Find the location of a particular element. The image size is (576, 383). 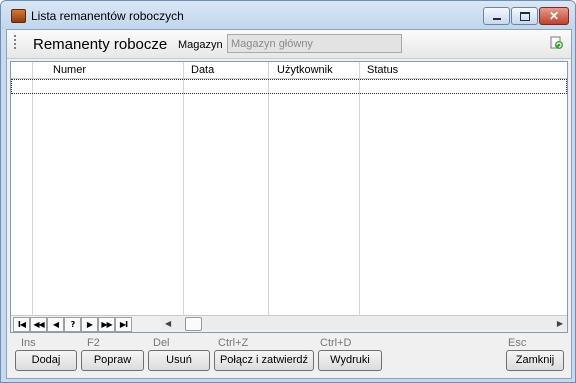

record-navigator: I◀ ◀◀ ◀ ? ▶ ▶▶ ▶I ◀ ▶ is located at coordinates (289, 323).